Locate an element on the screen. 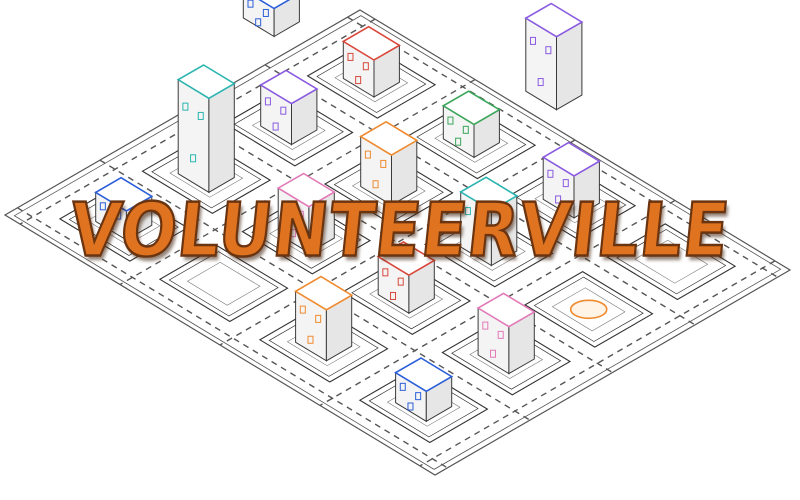  office-tower-building is located at coordinates (206, 129).